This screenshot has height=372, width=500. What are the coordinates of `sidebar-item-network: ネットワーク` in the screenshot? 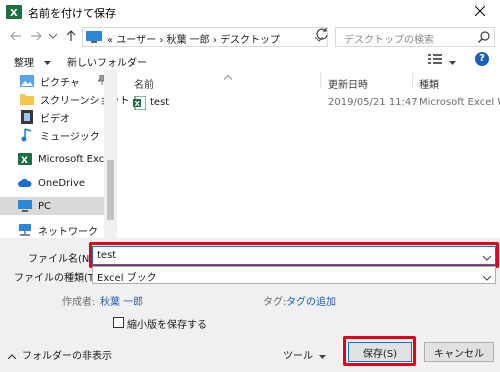 It's located at (58, 230).